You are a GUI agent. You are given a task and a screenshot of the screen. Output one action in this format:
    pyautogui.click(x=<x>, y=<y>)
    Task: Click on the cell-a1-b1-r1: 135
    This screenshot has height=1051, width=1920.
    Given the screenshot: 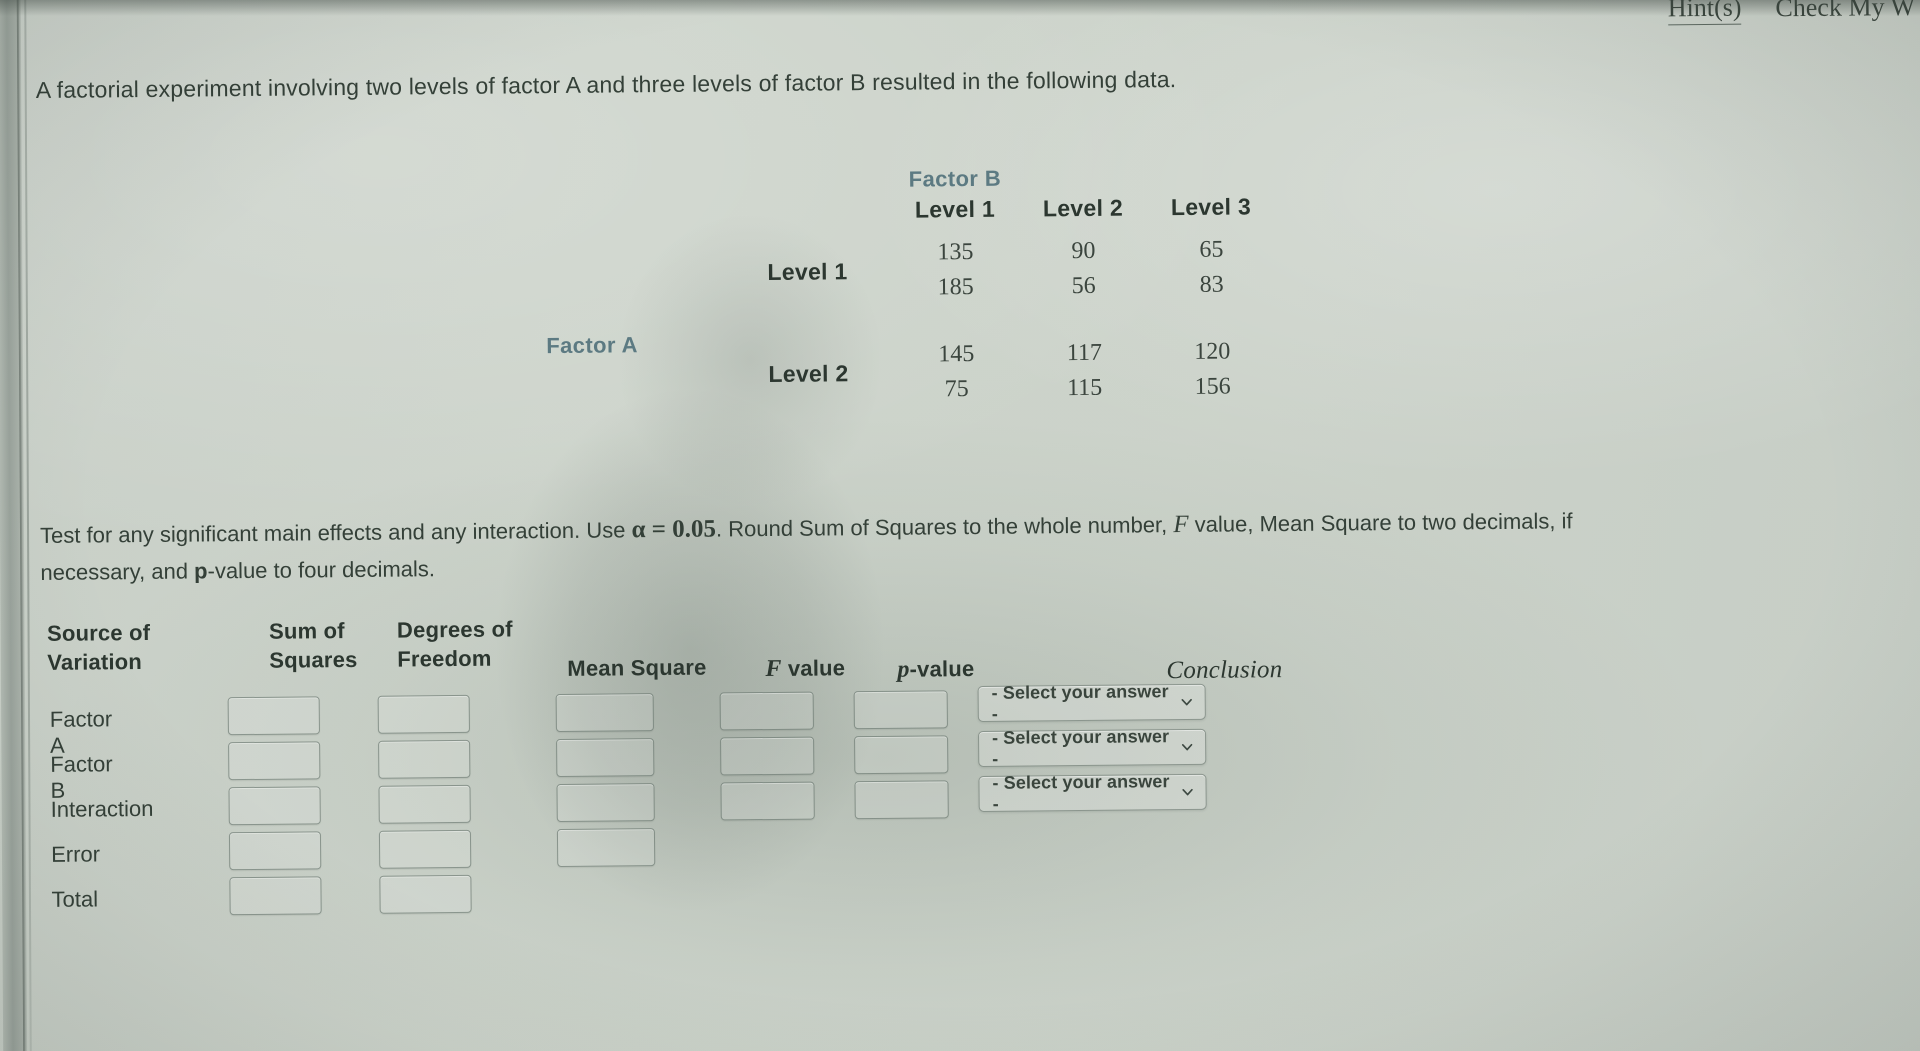 What is the action you would take?
    pyautogui.click(x=955, y=252)
    